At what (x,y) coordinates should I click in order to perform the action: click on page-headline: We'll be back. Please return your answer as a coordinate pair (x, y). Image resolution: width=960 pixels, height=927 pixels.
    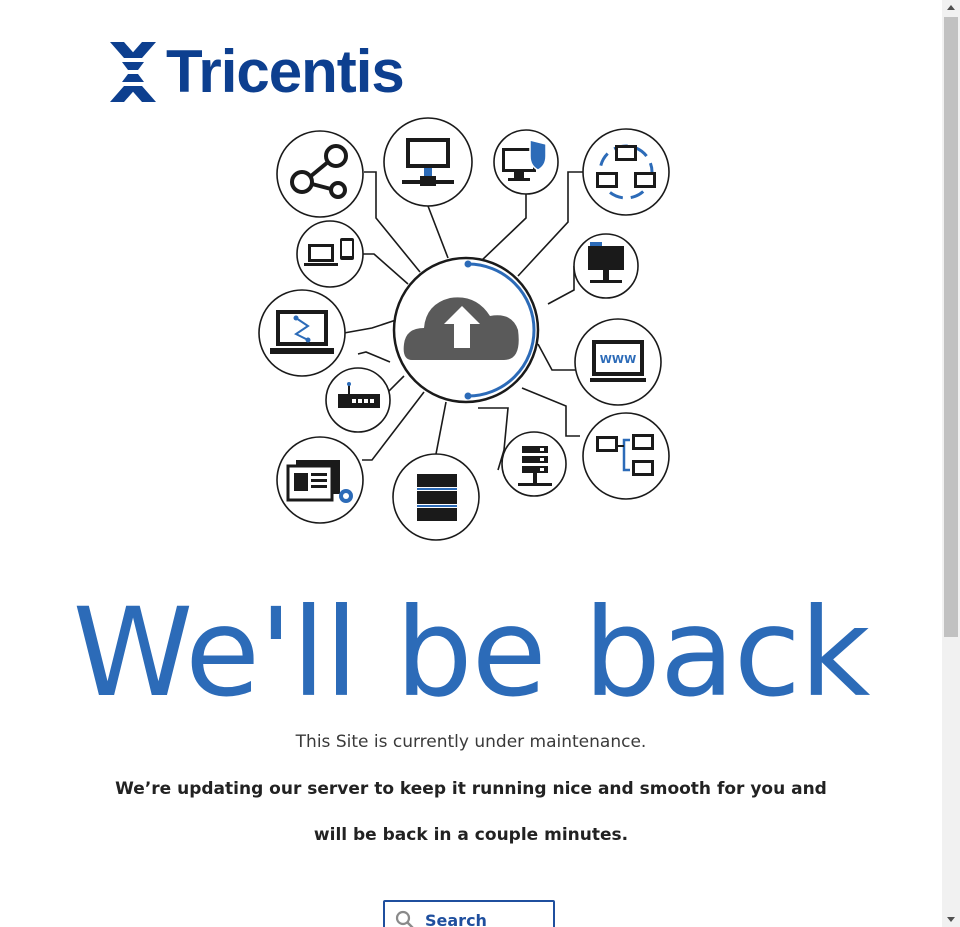
    Looking at the image, I should click on (471, 653).